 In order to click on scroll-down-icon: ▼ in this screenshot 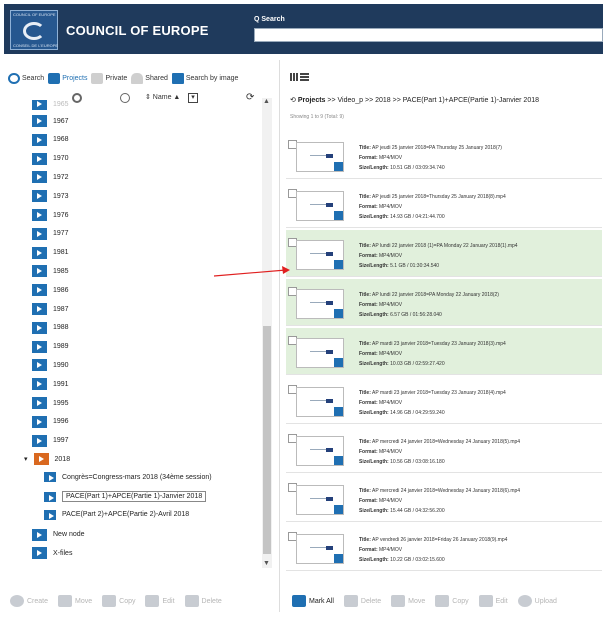, I will do `click(266, 563)`.